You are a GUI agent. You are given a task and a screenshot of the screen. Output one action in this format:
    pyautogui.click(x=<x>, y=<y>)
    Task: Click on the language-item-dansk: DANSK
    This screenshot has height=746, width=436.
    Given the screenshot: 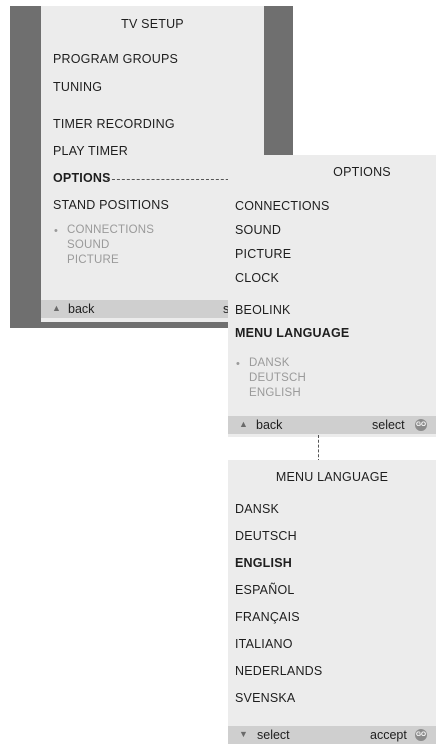 What is the action you would take?
    pyautogui.click(x=257, y=509)
    